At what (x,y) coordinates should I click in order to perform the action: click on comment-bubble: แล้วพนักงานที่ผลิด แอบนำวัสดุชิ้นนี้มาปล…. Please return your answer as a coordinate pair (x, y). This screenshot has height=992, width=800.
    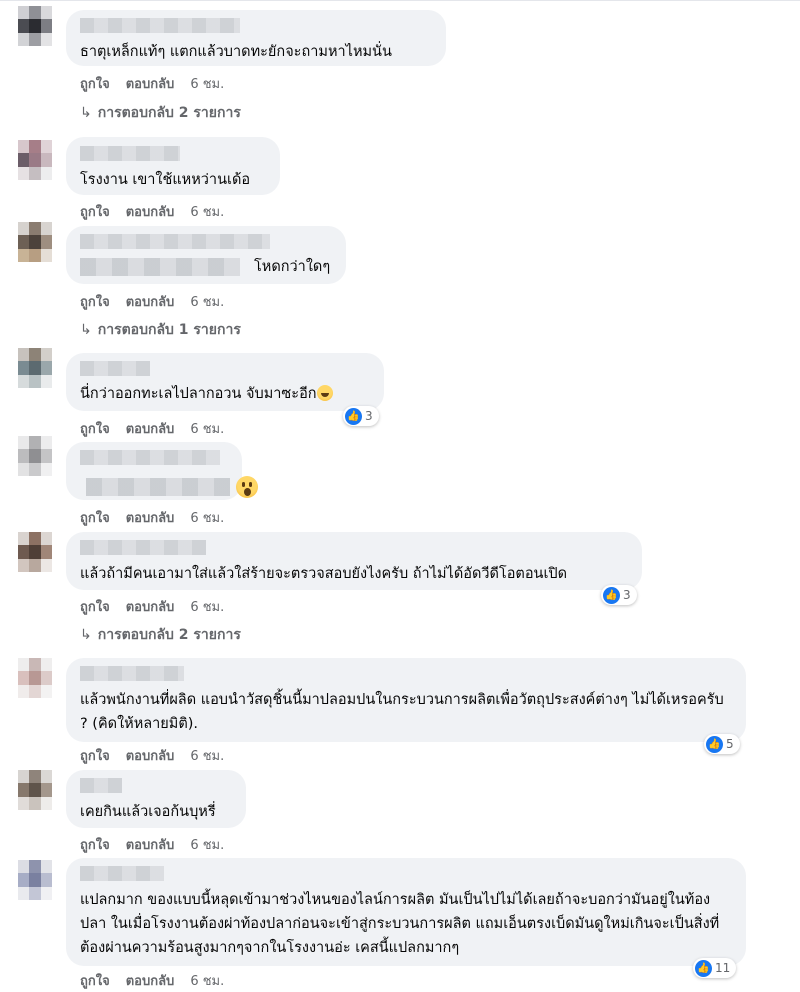
    Looking at the image, I should click on (406, 700).